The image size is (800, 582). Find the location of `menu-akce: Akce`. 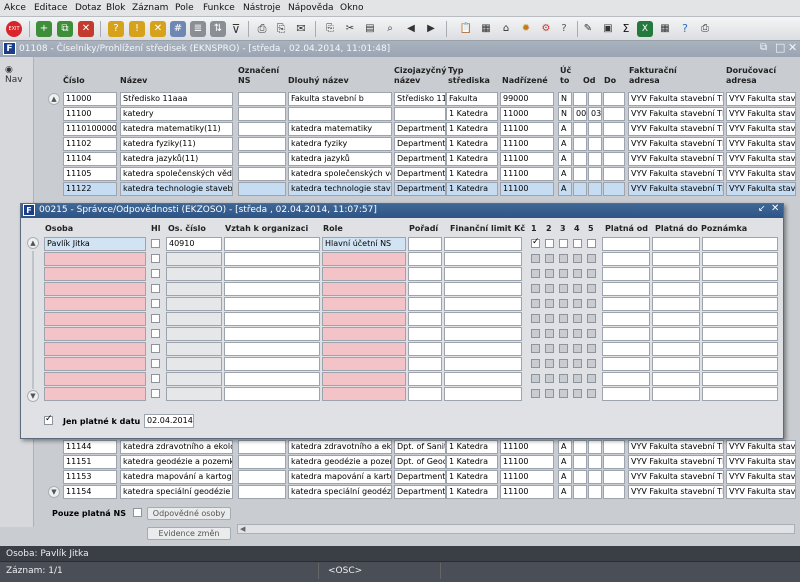

menu-akce: Akce is located at coordinates (15, 8).